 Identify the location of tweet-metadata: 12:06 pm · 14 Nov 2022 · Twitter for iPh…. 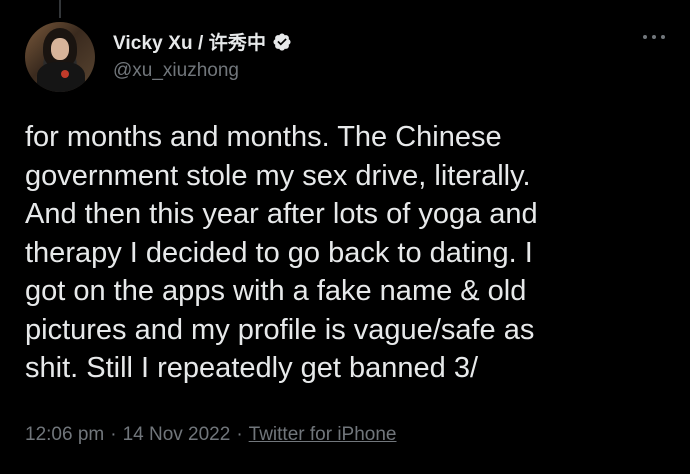
(210, 435).